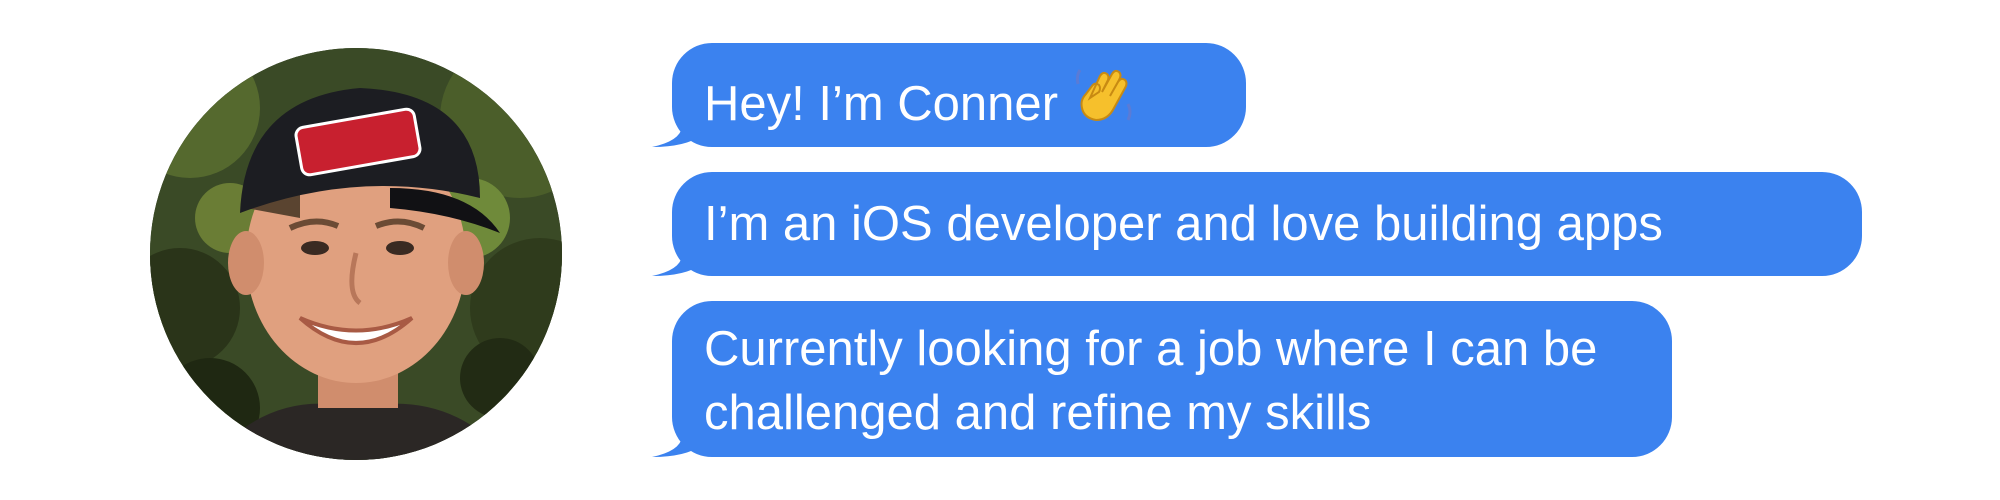  I want to click on message-bubble-1: Hey! I’m Conner, so click(949, 95).